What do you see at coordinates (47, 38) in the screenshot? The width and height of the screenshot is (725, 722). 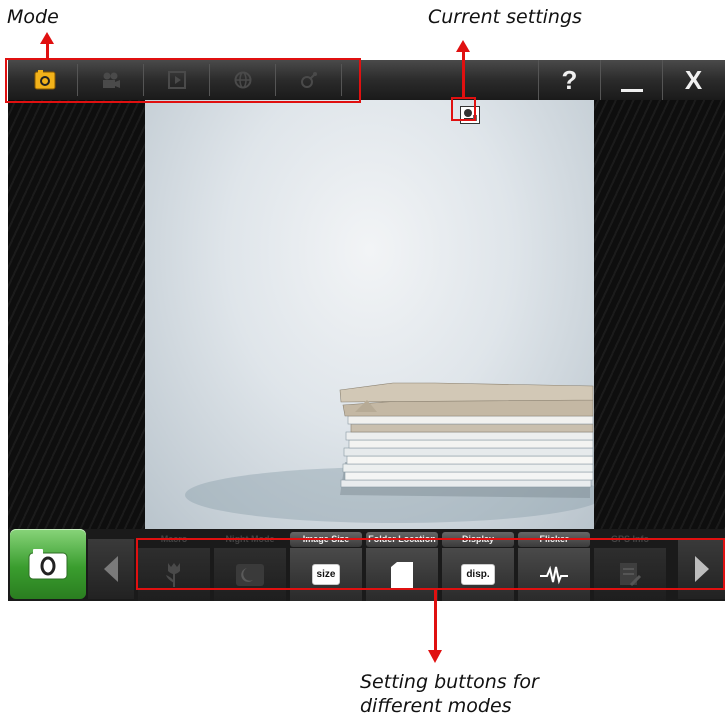 I see `mode-arrow-head` at bounding box center [47, 38].